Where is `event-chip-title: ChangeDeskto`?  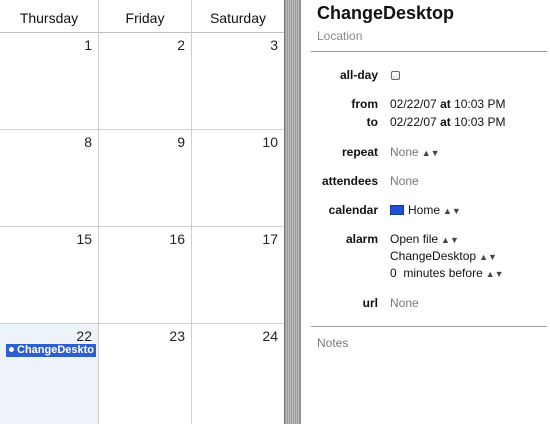
event-chip-title: ChangeDeskto is located at coordinates (56, 350).